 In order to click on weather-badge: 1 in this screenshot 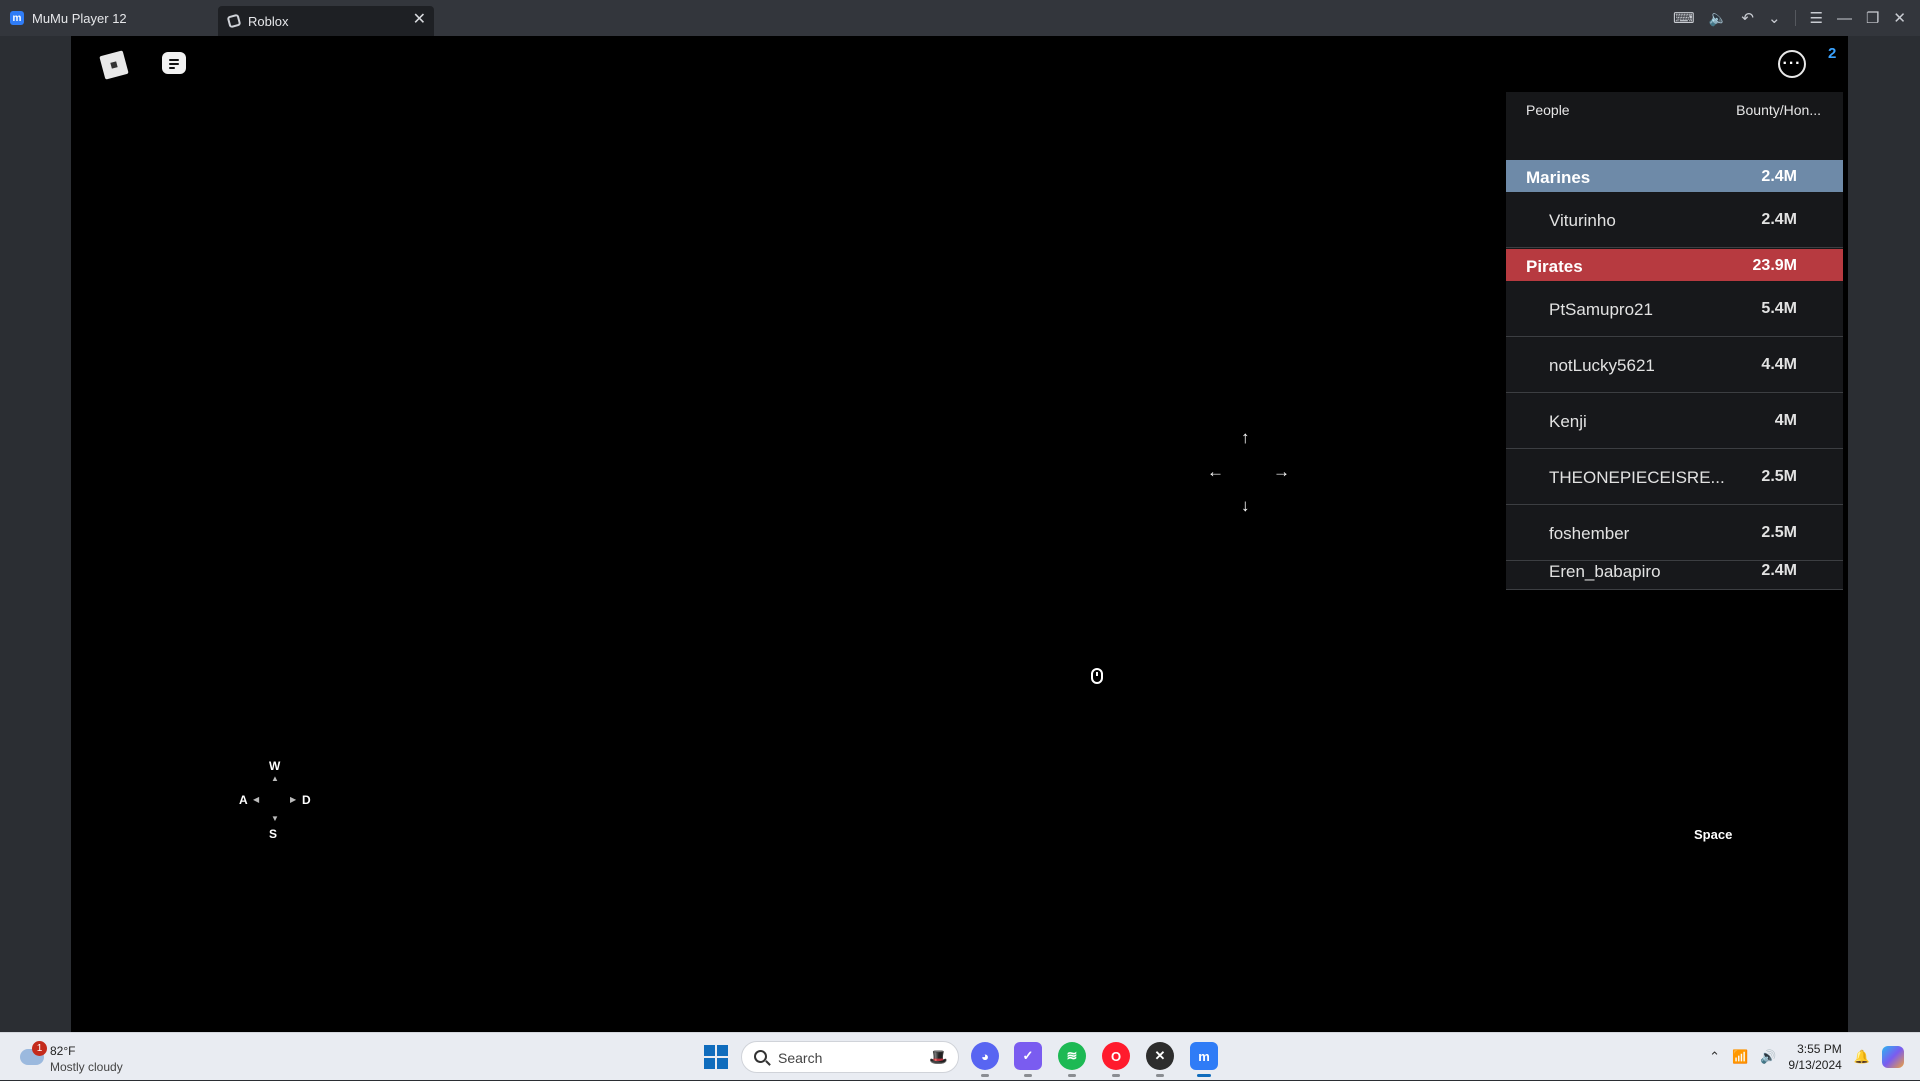, I will do `click(39, 1048)`.